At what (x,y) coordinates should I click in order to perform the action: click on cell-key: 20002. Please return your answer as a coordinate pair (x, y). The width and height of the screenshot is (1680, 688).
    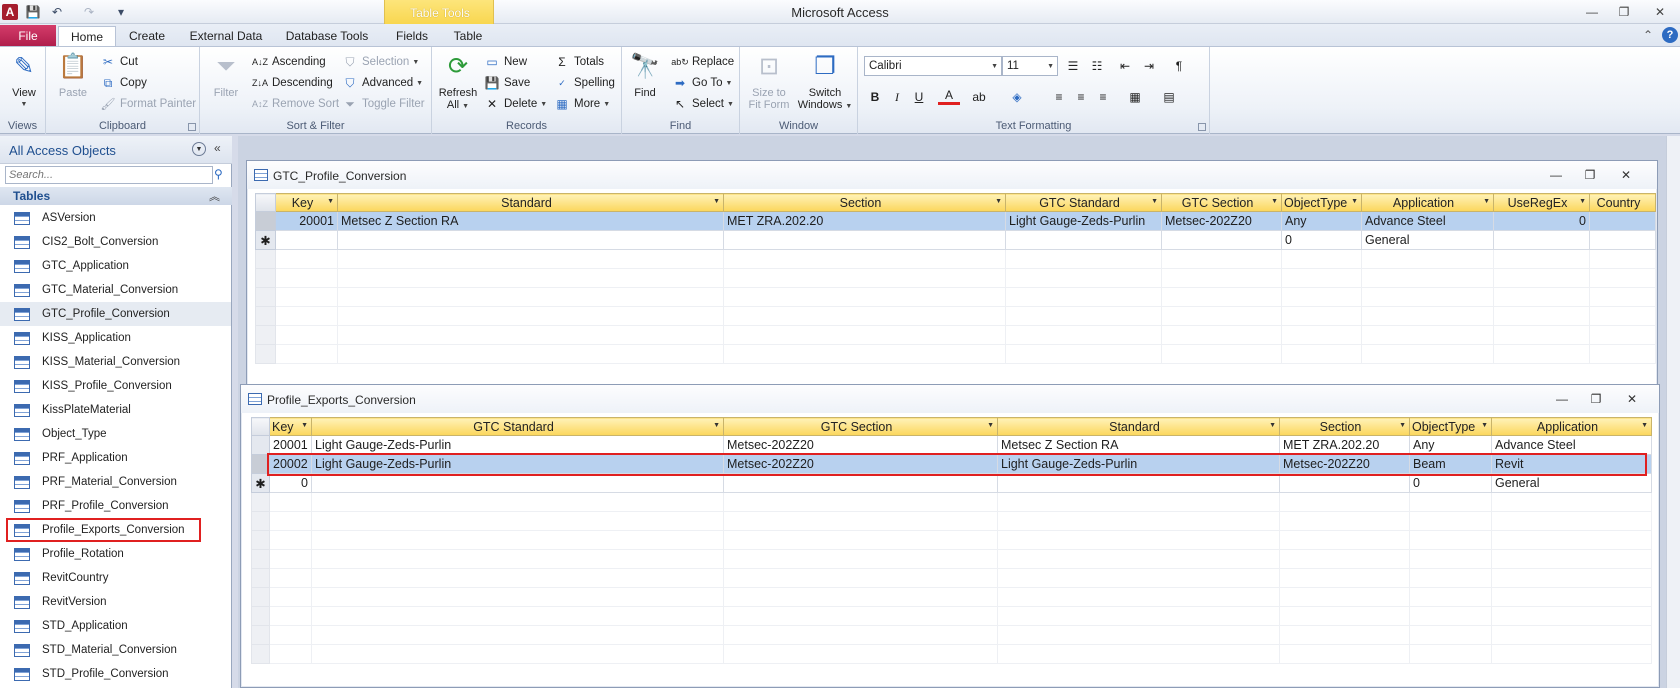
    Looking at the image, I should click on (290, 464).